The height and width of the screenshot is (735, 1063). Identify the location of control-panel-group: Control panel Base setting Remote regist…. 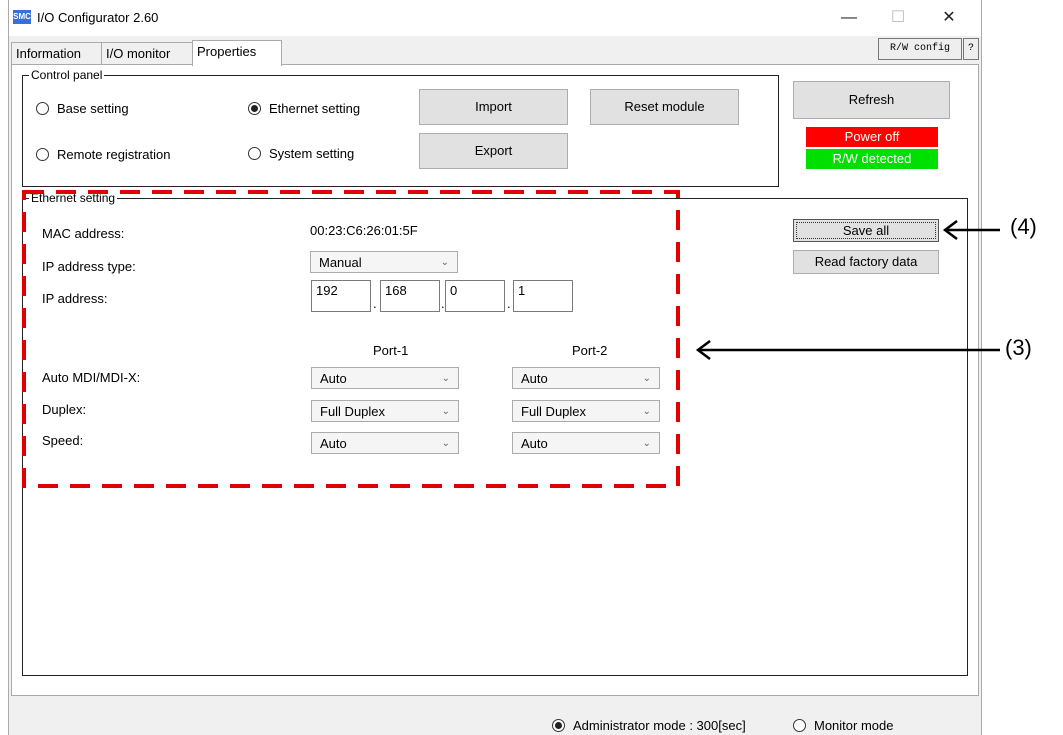
(400, 127).